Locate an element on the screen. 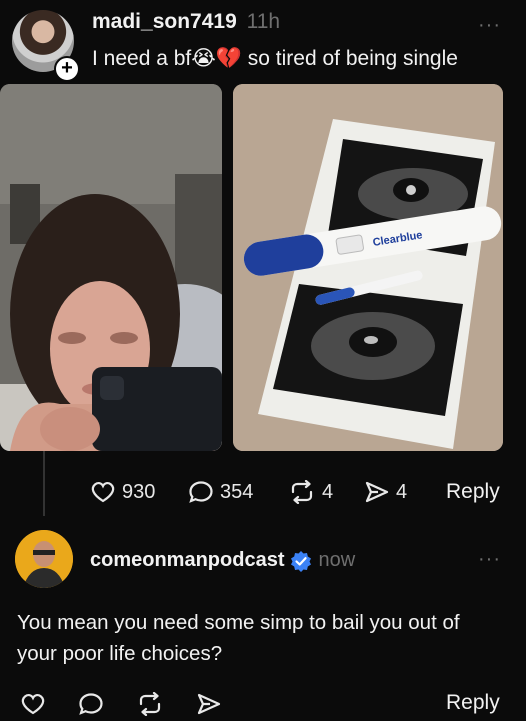 The height and width of the screenshot is (721, 526). post-text-after: so tired of being single is located at coordinates (349, 58).